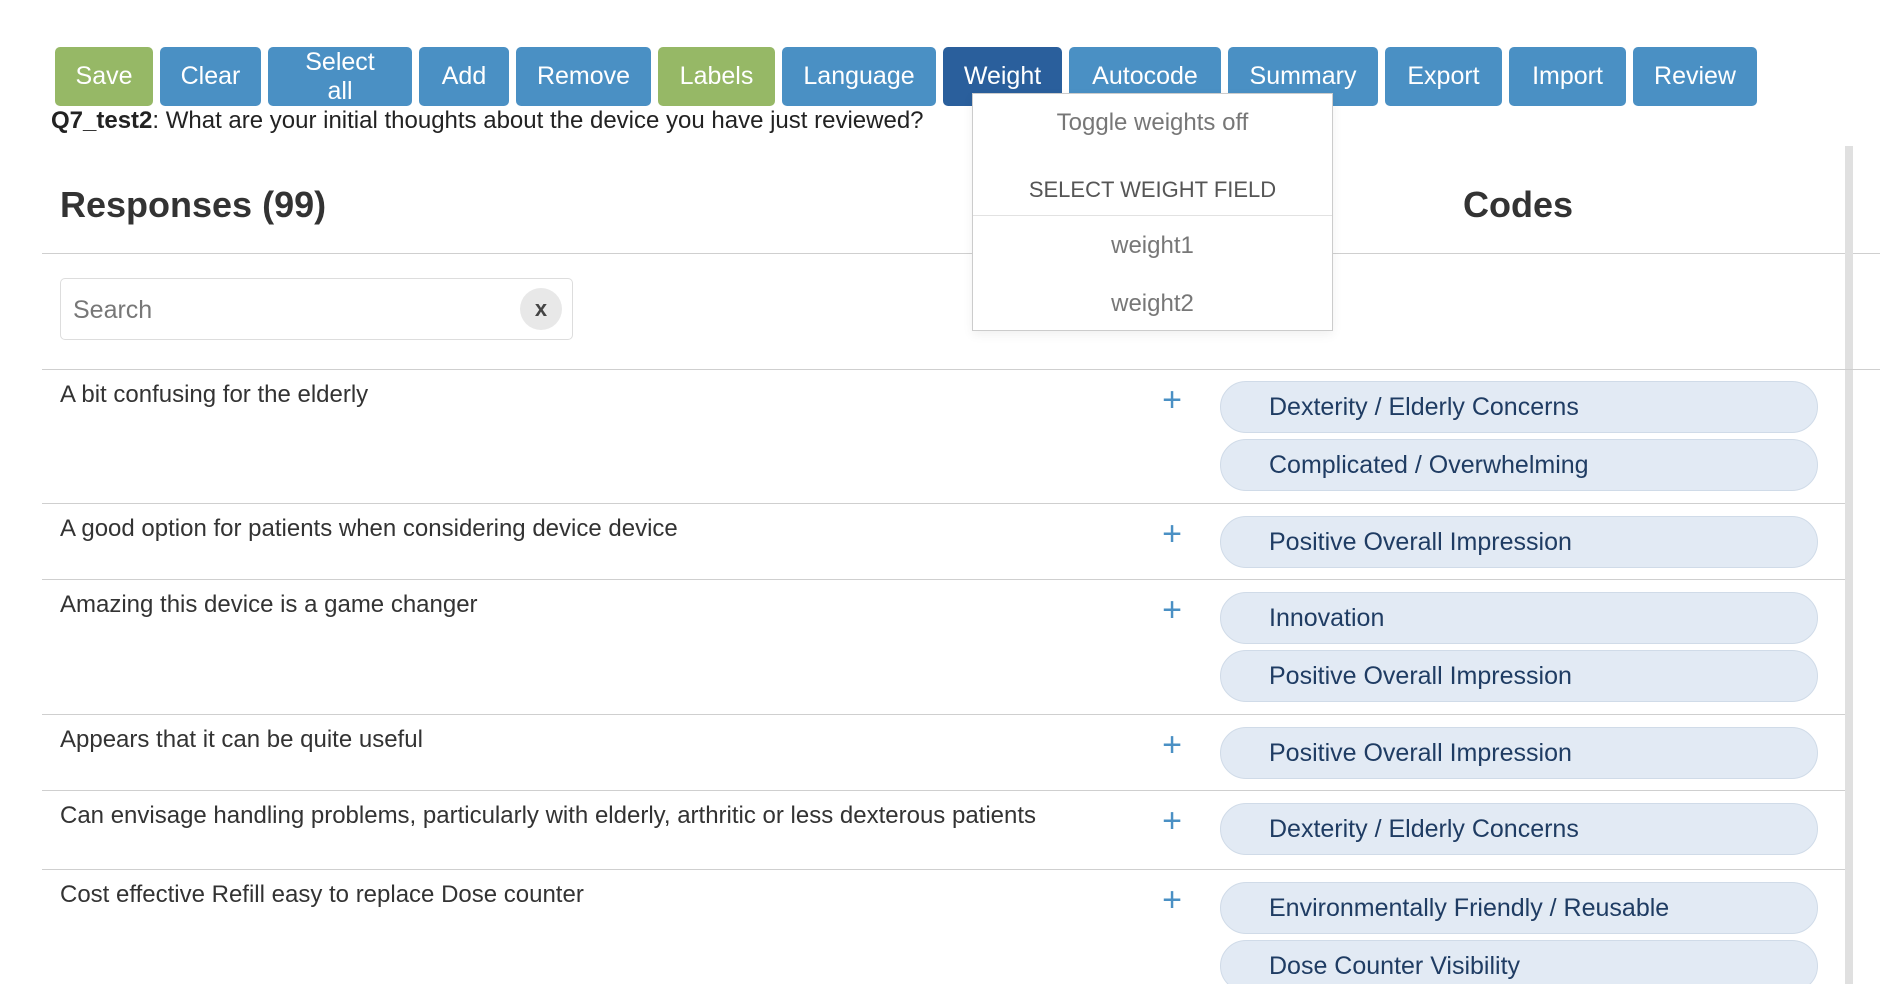  I want to click on search-box: x, so click(316, 309).